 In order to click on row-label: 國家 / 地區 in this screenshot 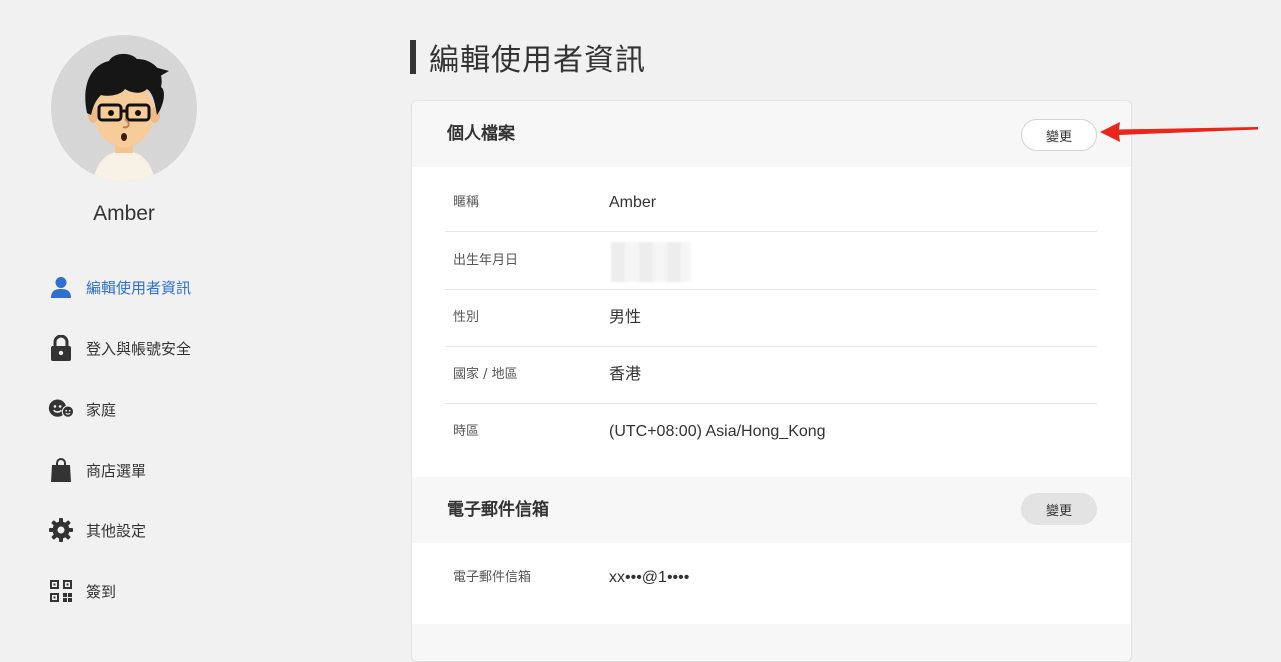, I will do `click(485, 374)`.